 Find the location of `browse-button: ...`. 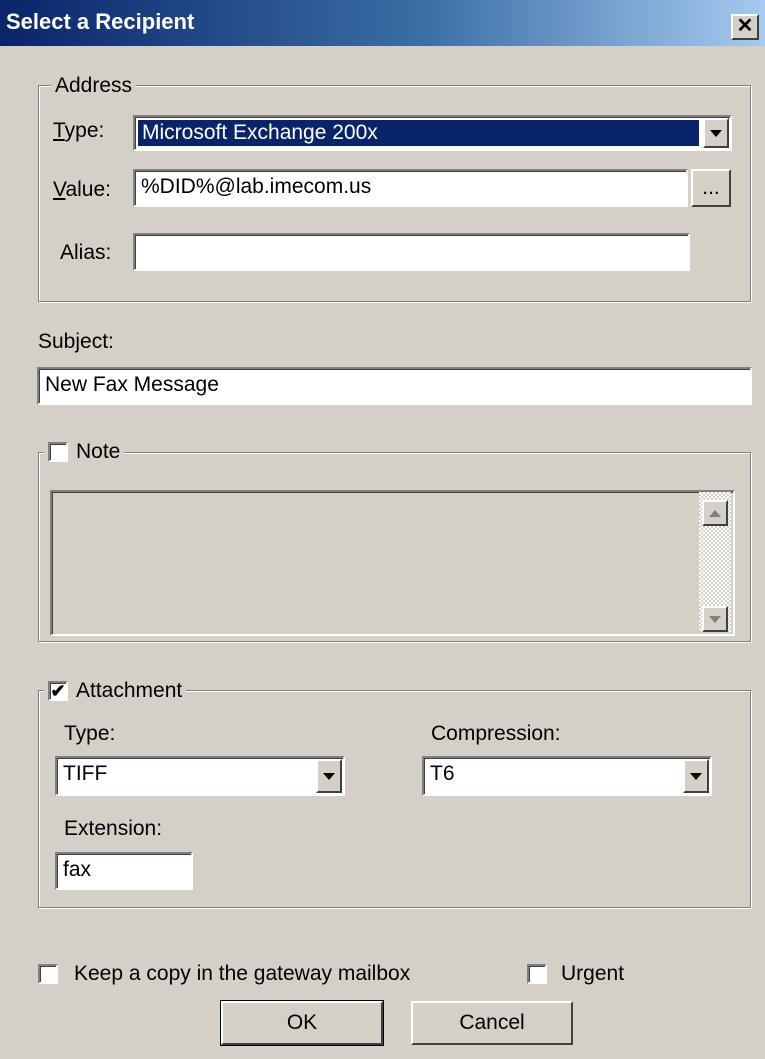

browse-button: ... is located at coordinates (711, 188).